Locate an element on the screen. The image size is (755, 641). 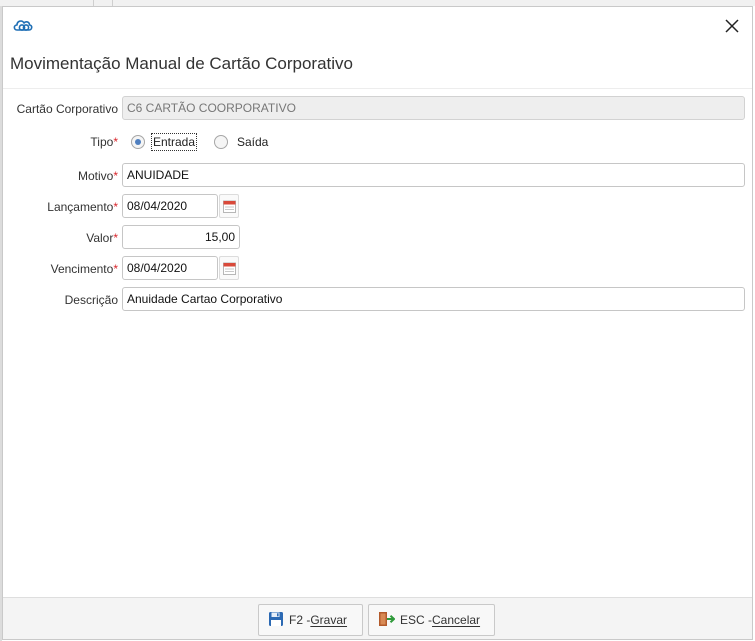
floppy-disk-icon is located at coordinates (276, 620).